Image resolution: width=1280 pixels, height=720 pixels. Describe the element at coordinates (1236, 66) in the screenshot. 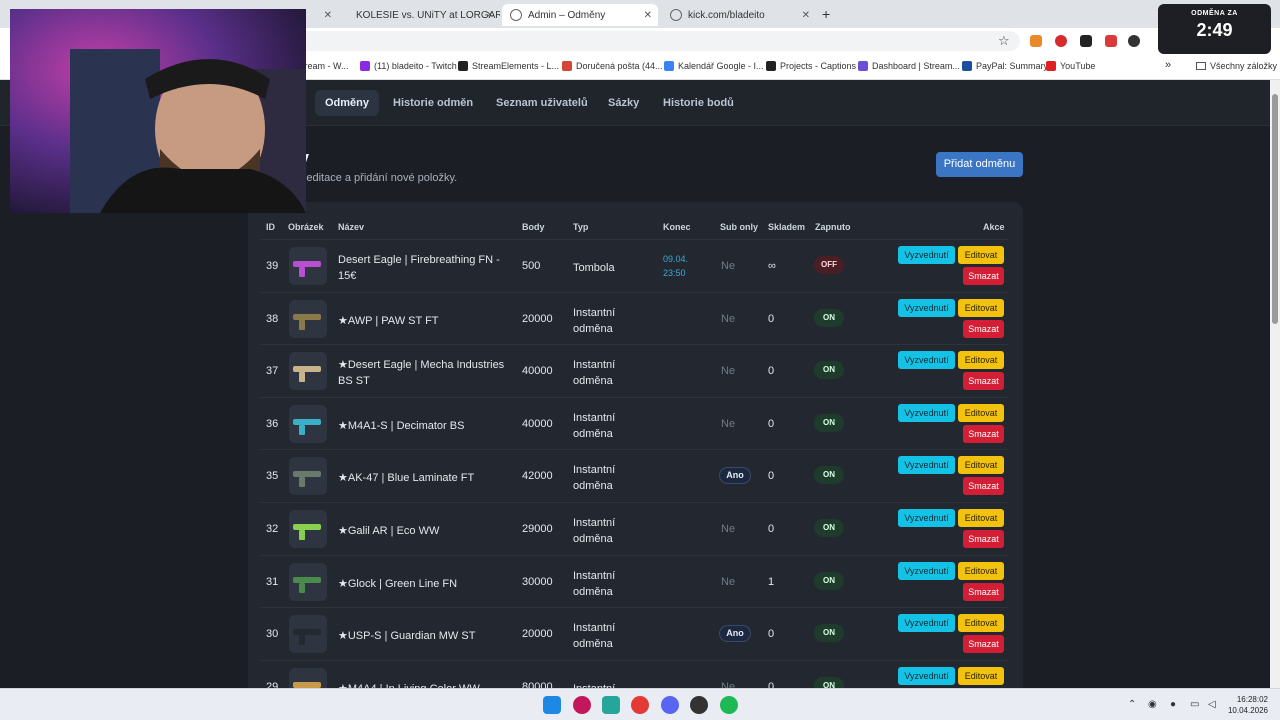

I see `all-bookmarks-folder: Všechny záložky` at that location.